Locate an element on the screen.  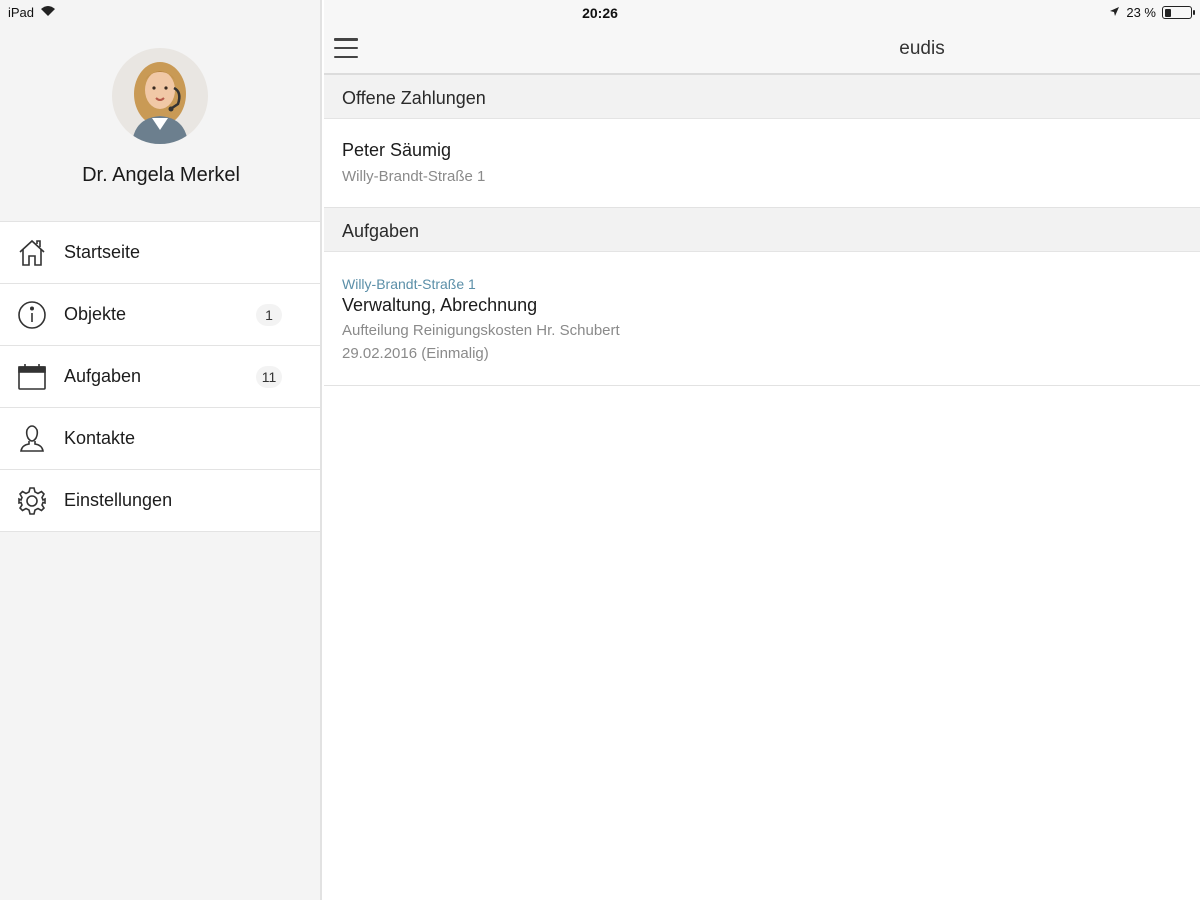
sidebar-item-aufgaben: Aufgaben 11 is located at coordinates (160, 377).